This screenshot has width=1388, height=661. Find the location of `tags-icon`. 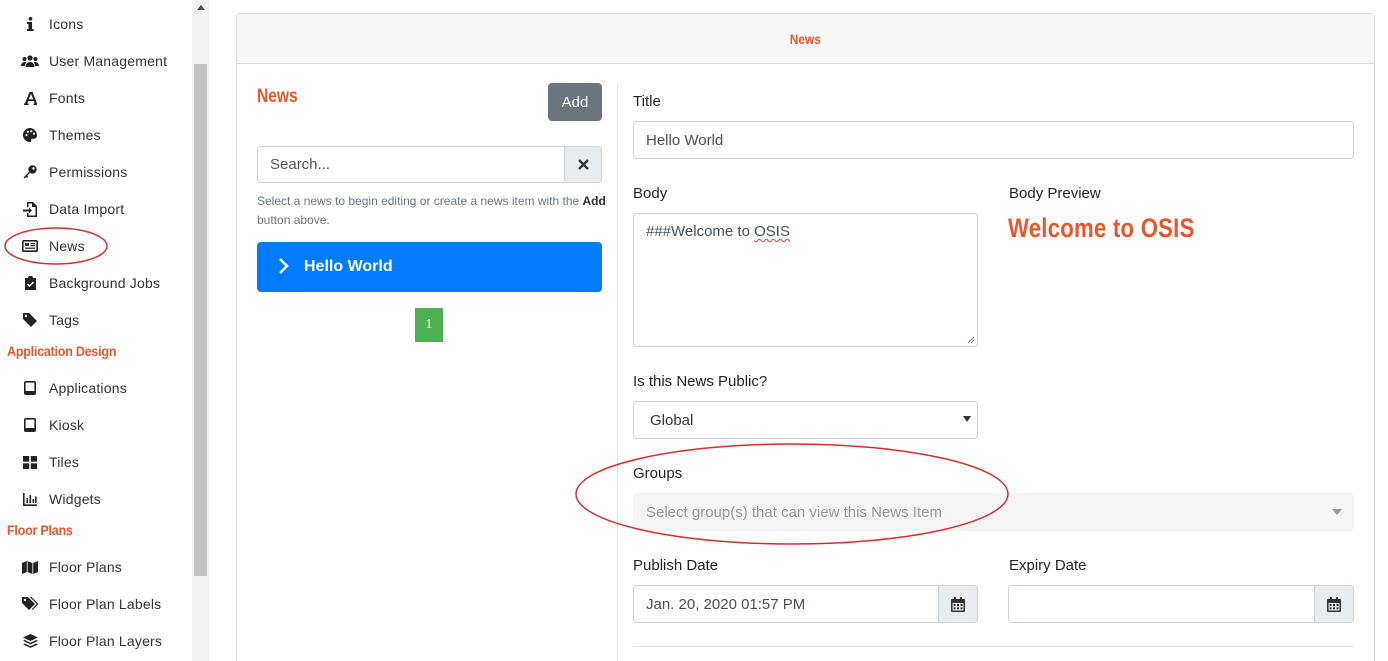

tags-icon is located at coordinates (30, 604).